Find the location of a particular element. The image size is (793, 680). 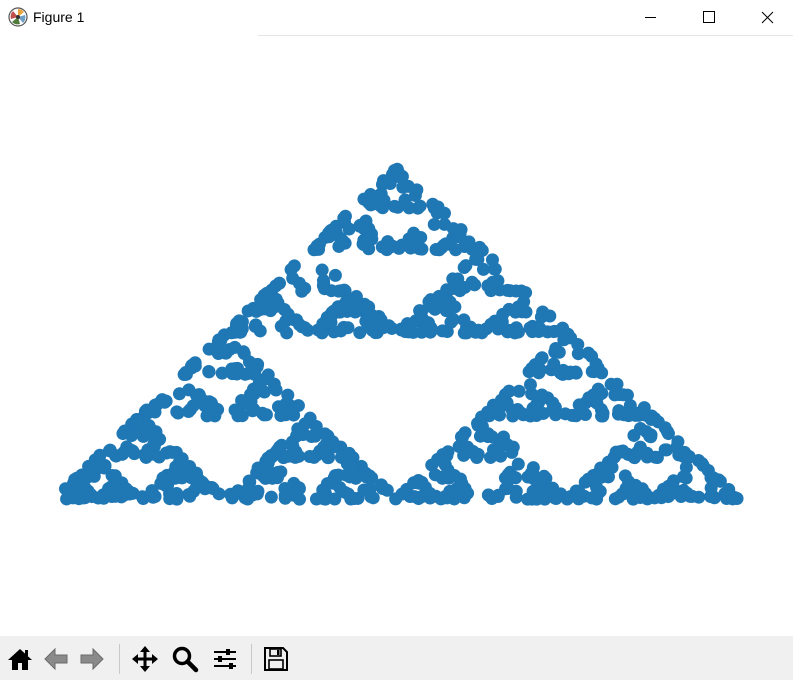

close-icon is located at coordinates (767, 17).